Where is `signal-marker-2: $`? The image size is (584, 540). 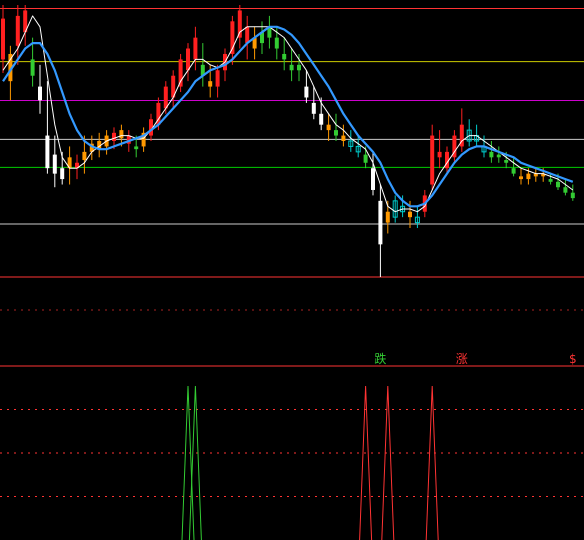
signal-marker-2: $ is located at coordinates (573, 359).